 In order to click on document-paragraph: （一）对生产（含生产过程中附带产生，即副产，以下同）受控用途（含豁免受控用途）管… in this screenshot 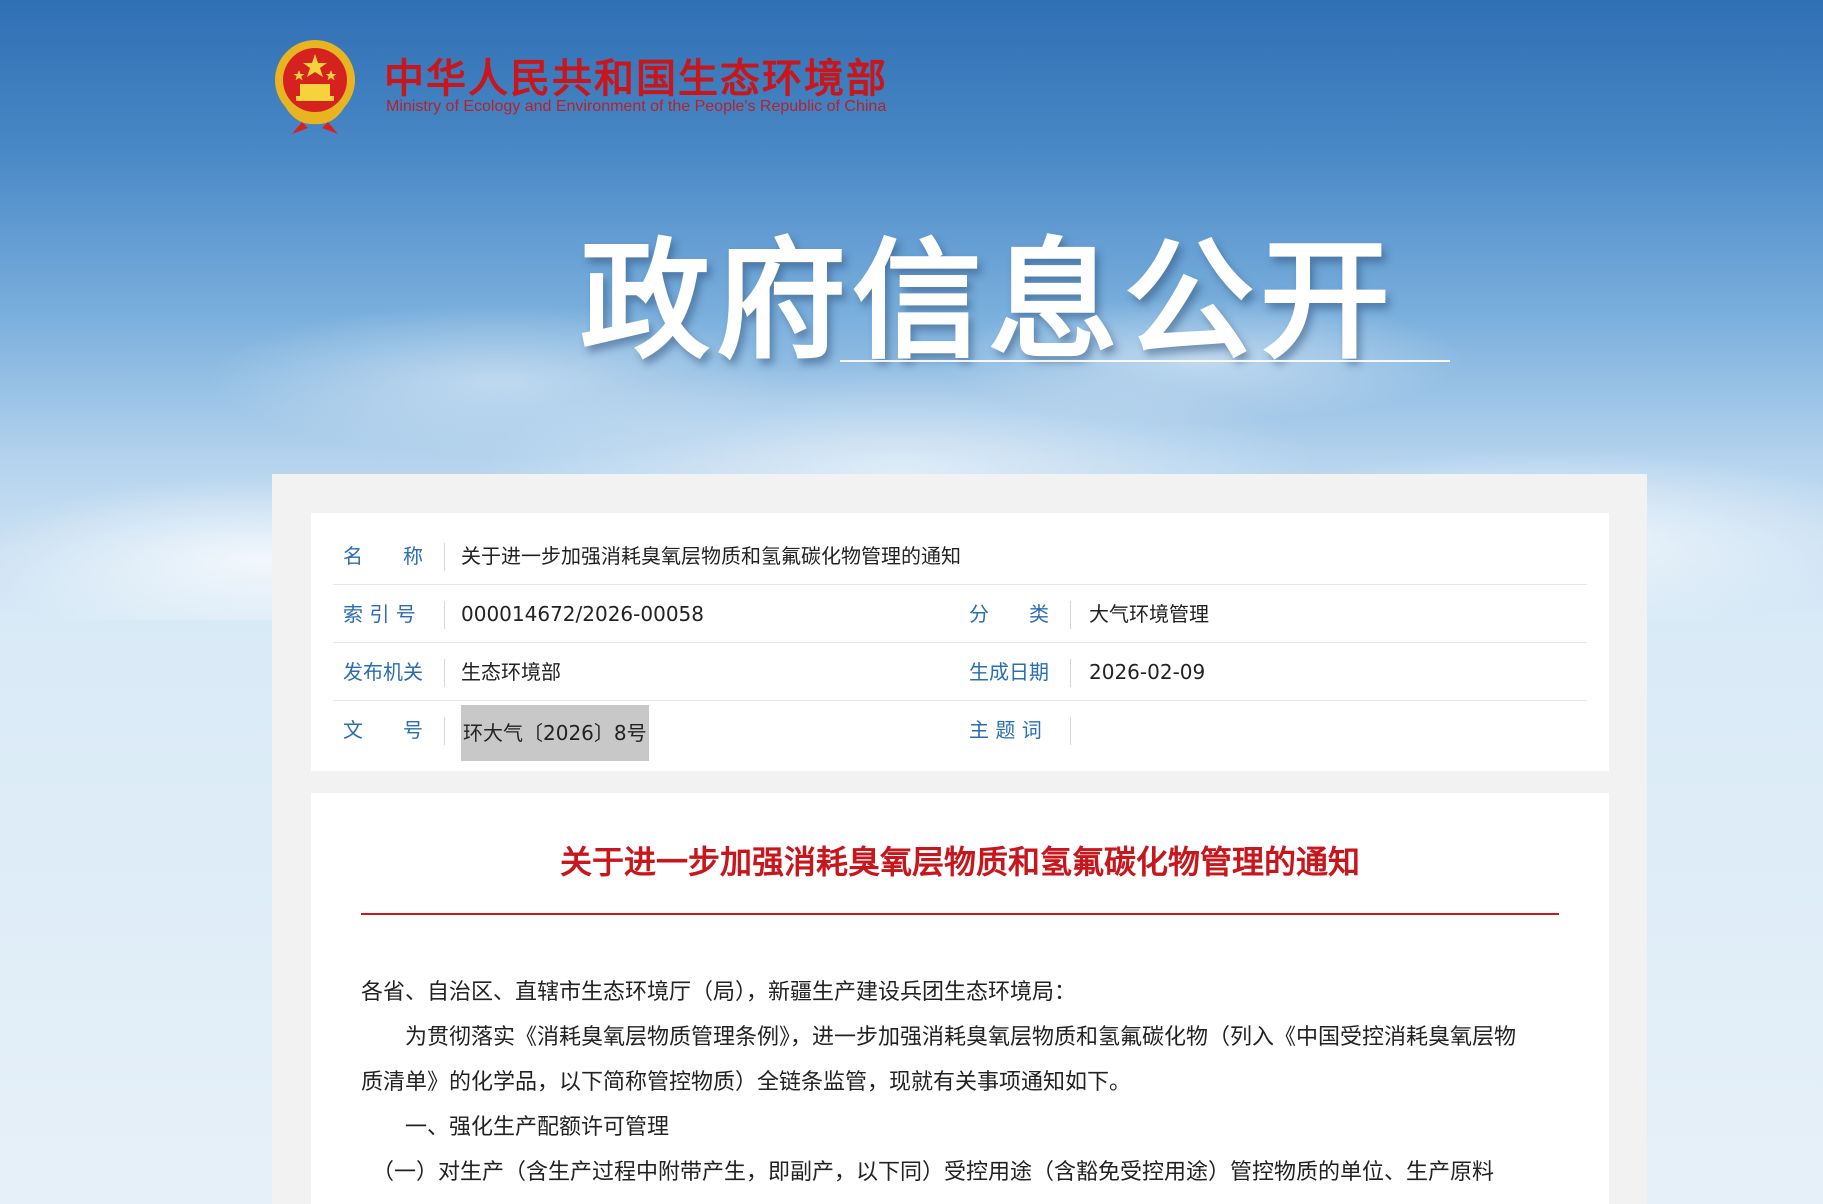, I will do `click(928, 1172)`.